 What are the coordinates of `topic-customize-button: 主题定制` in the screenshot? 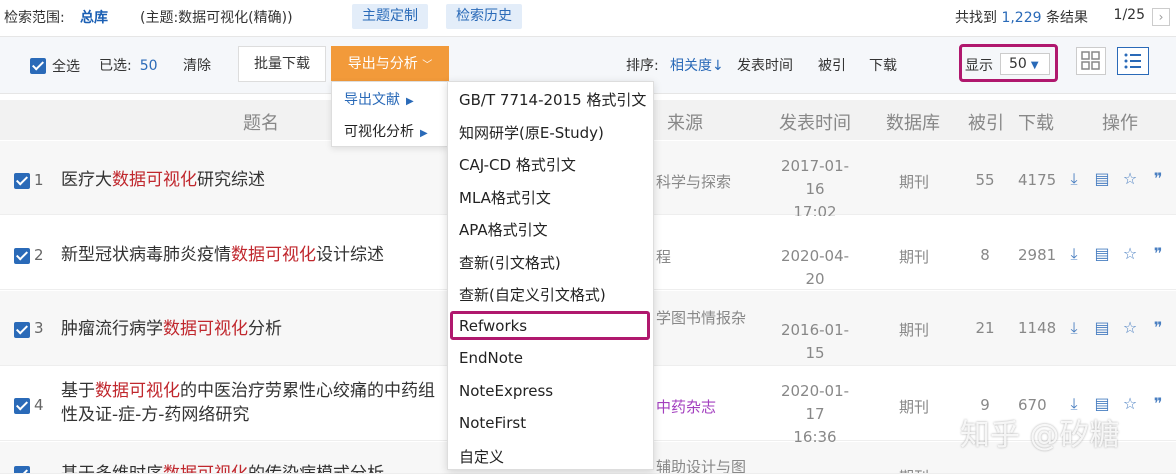 It's located at (390, 16).